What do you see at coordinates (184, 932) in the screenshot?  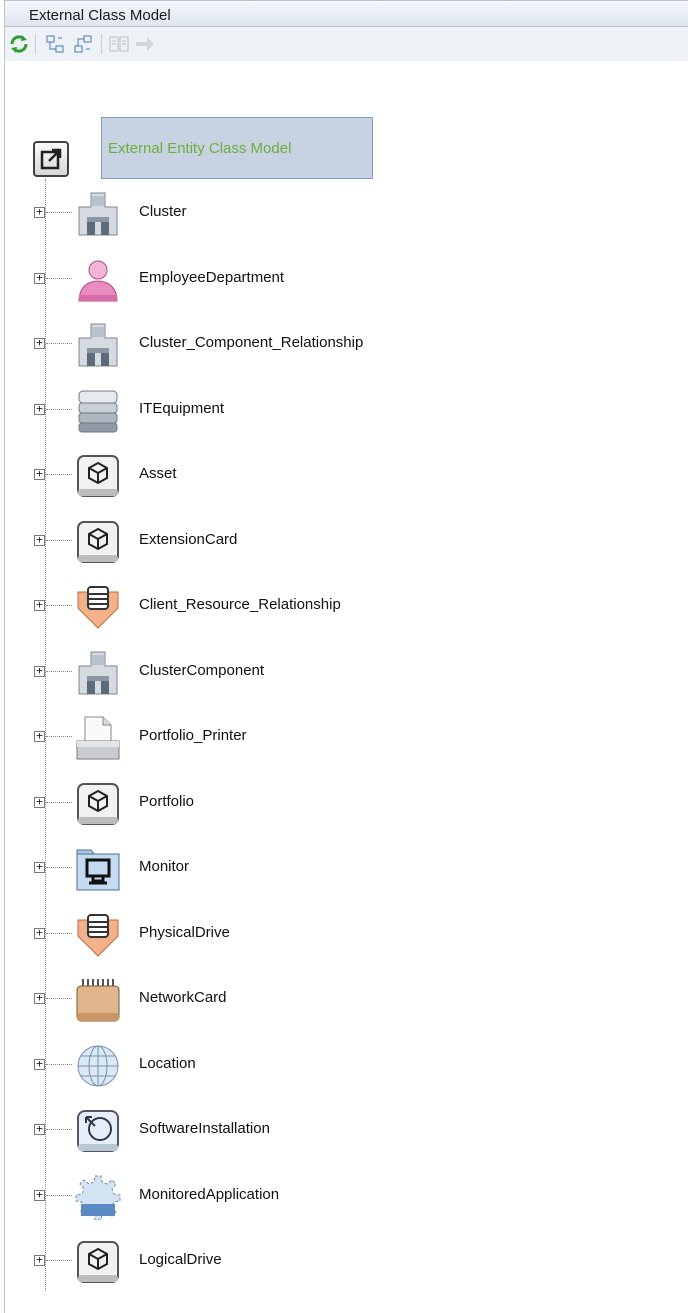 I see `tree-item-label: PhysicalDrive` at bounding box center [184, 932].